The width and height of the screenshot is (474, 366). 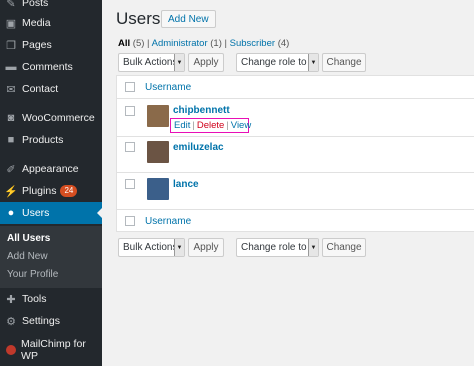 I want to click on media-icon: ▣, so click(x=11, y=23).